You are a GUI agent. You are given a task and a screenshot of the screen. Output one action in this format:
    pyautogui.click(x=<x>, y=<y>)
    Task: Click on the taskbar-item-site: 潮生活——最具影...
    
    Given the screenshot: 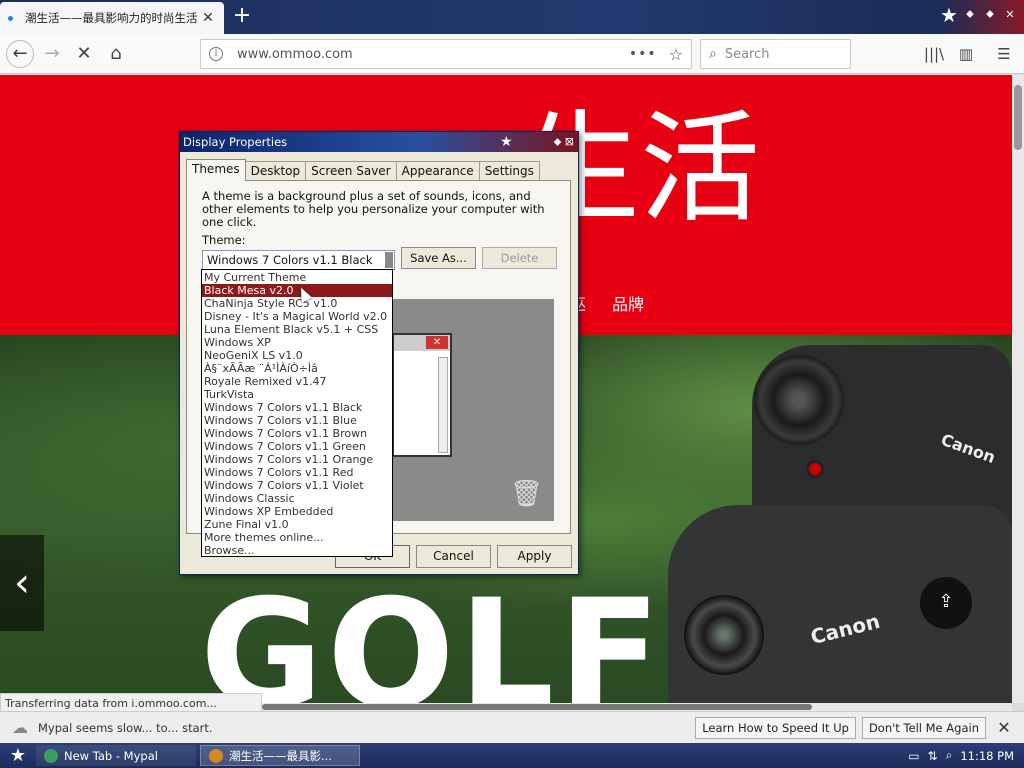 What is the action you would take?
    pyautogui.click(x=280, y=755)
    